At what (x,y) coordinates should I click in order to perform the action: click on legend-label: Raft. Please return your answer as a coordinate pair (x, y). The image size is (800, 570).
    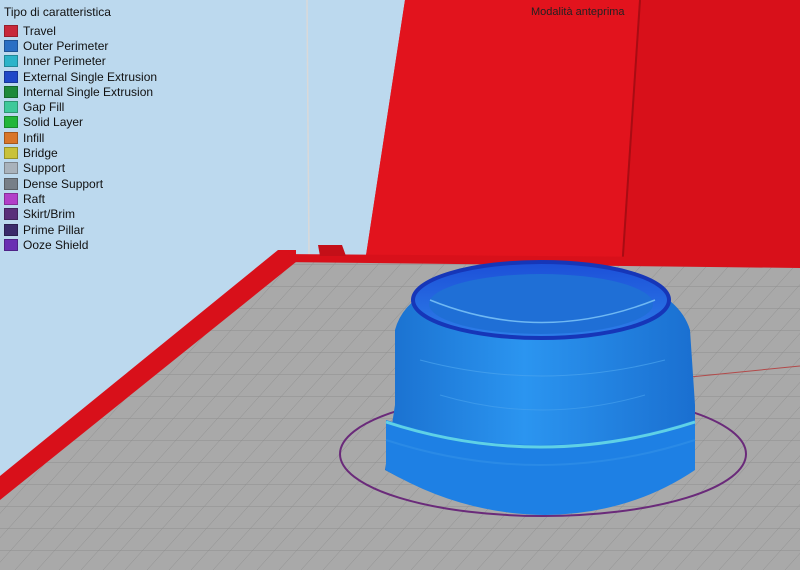
    Looking at the image, I should click on (34, 198).